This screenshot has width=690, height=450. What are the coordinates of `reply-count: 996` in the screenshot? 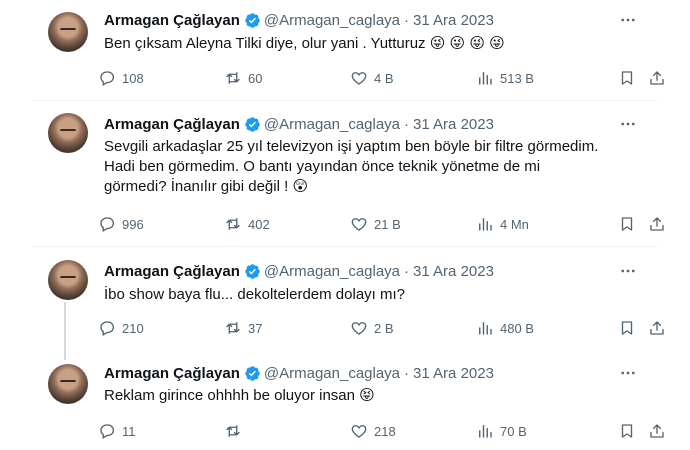 It's located at (133, 224).